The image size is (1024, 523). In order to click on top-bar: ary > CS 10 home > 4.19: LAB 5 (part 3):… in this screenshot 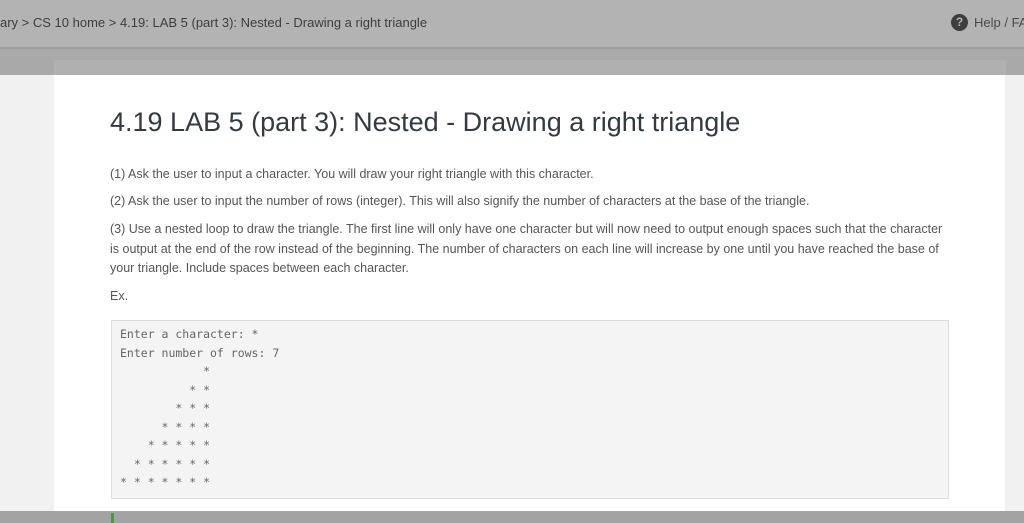, I will do `click(512, 24)`.